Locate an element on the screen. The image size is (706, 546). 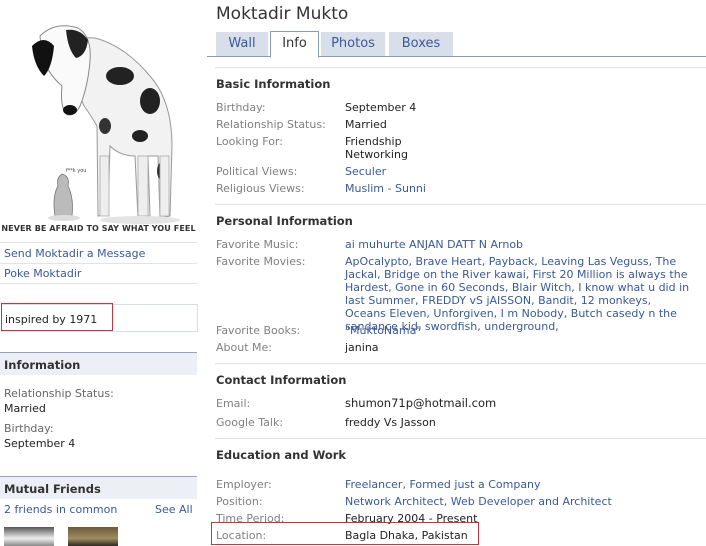
email-value: shumon71p@hotmail.com is located at coordinates (421, 403).